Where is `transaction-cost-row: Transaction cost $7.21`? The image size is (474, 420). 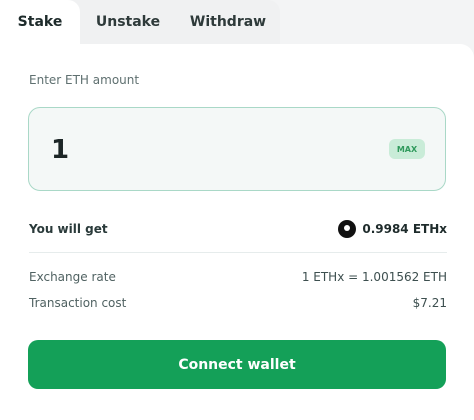
transaction-cost-row: Transaction cost $7.21 is located at coordinates (238, 303).